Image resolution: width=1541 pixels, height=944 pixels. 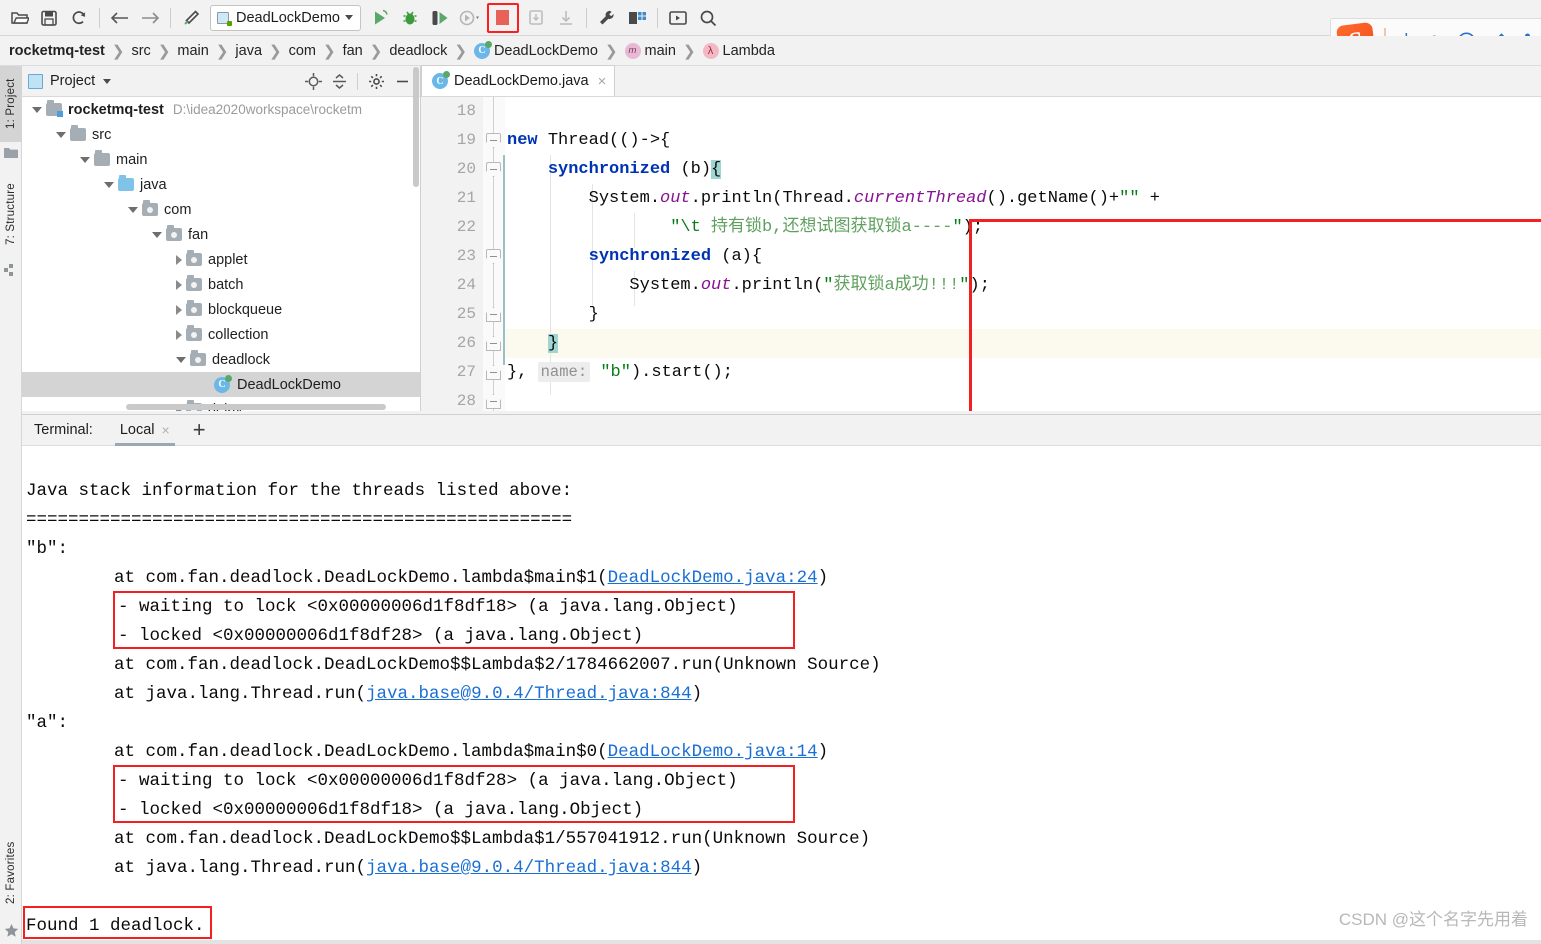 I want to click on terminal-tab-local: Local ×, so click(x=144, y=430).